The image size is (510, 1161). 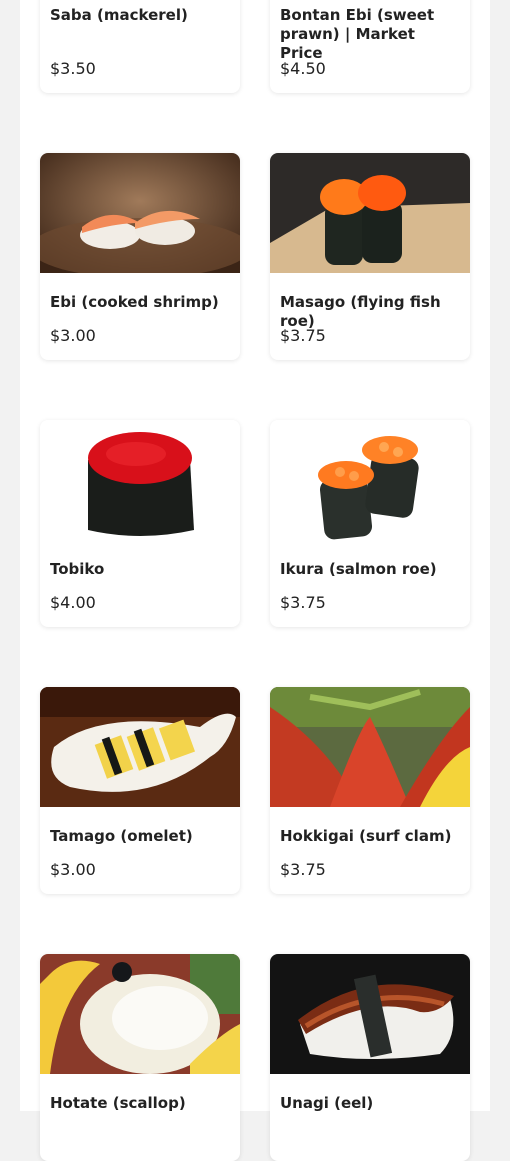 I want to click on ikura-photo, so click(x=370, y=480).